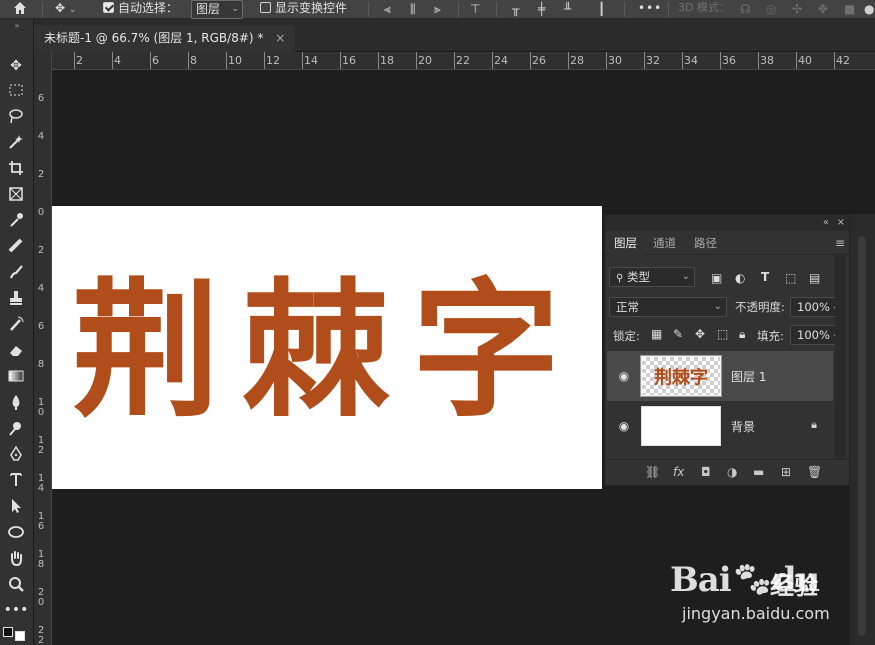  I want to click on pen-tool-icon, so click(16, 454).